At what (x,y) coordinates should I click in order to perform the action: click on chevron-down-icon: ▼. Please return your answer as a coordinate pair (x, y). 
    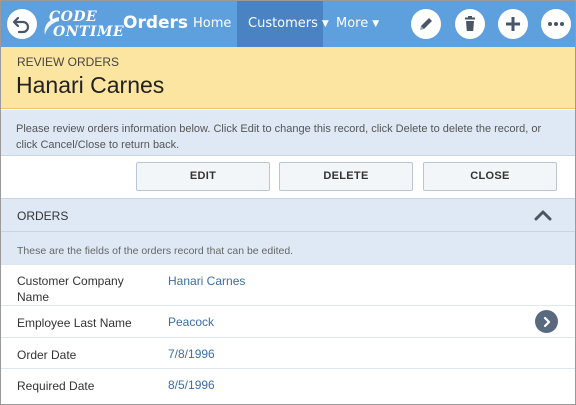
    Looking at the image, I should click on (376, 24).